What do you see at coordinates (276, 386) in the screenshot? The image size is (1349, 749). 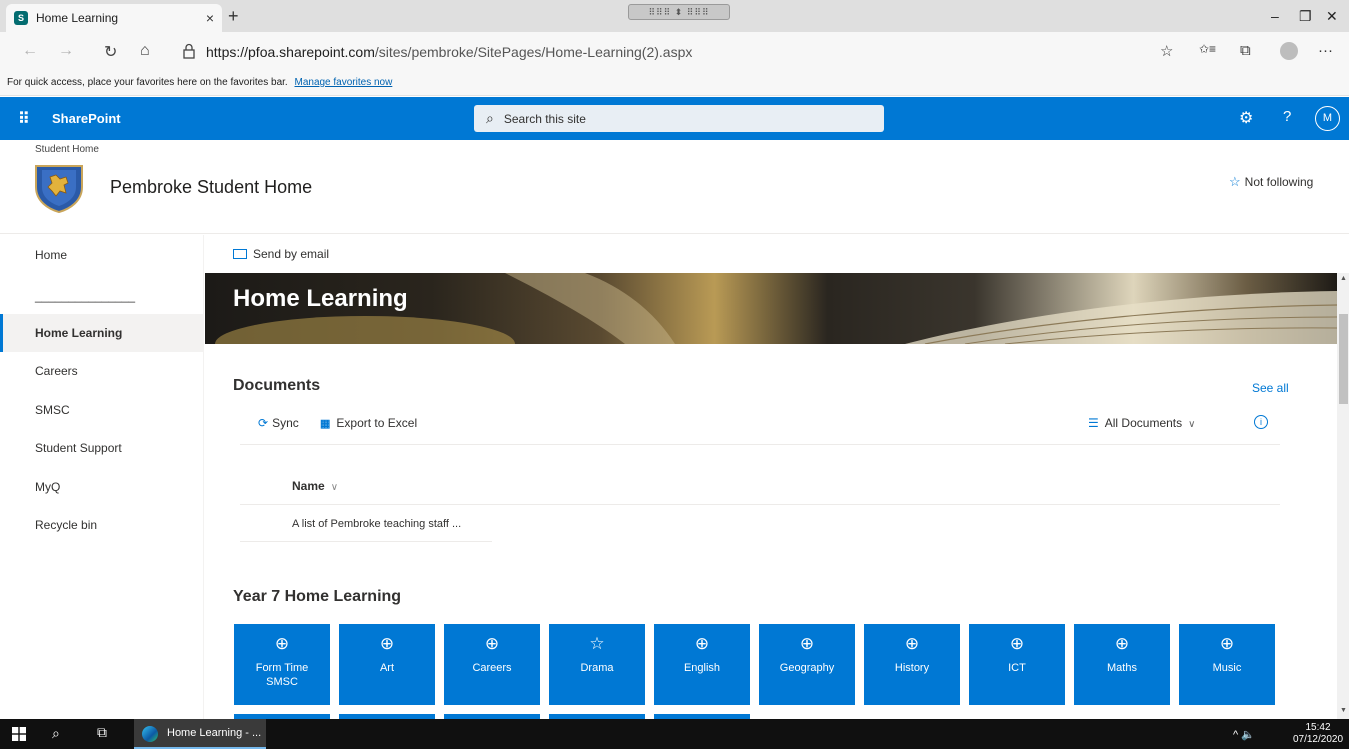 I see `documents-title: Documents` at bounding box center [276, 386].